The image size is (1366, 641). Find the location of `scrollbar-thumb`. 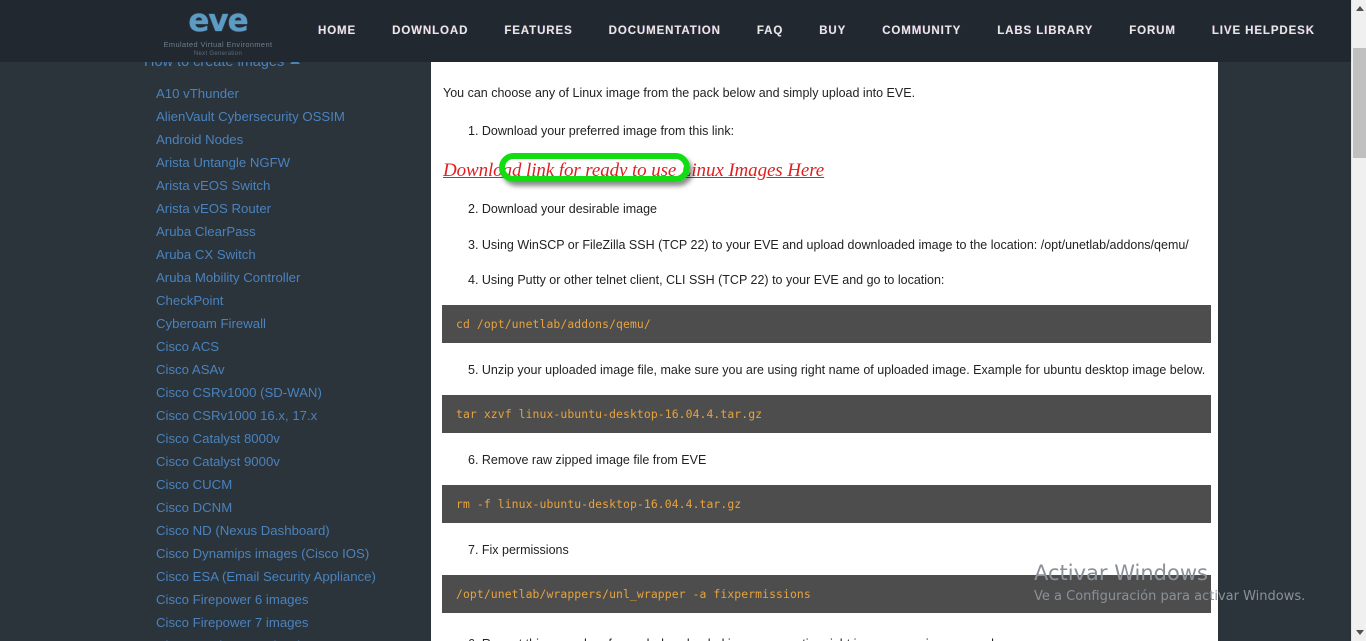

scrollbar-thumb is located at coordinates (1359, 103).